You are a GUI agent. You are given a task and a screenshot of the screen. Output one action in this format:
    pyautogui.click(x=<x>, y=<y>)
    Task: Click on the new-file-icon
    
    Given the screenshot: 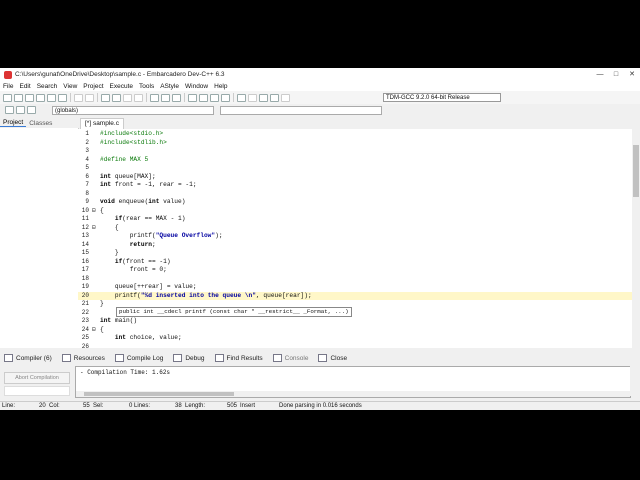 What is the action you would take?
    pyautogui.click(x=7, y=97)
    